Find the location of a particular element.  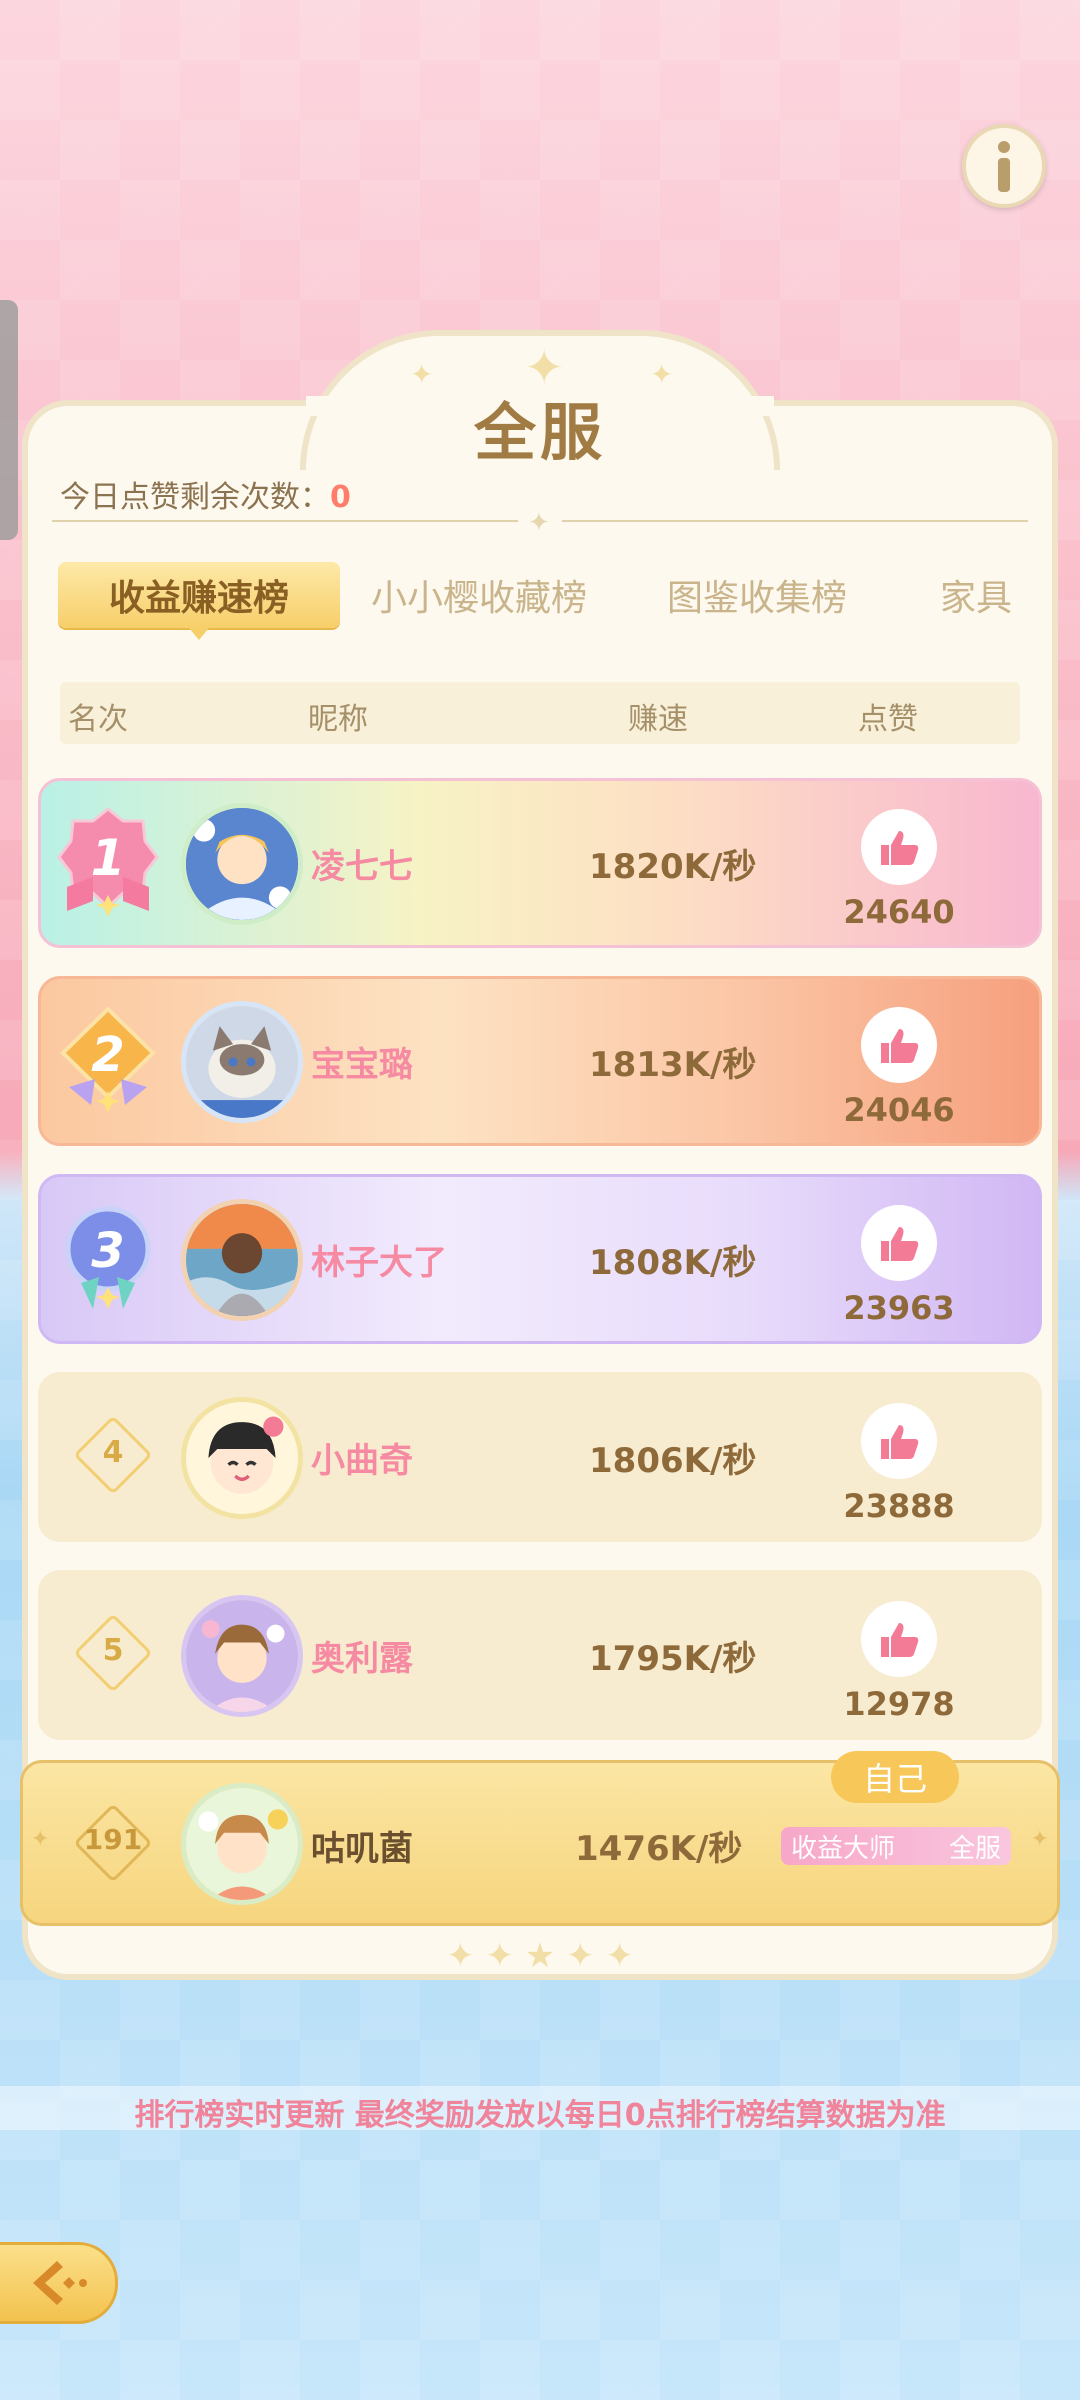

rank-3-badge-icon: 3 is located at coordinates (108, 1257).